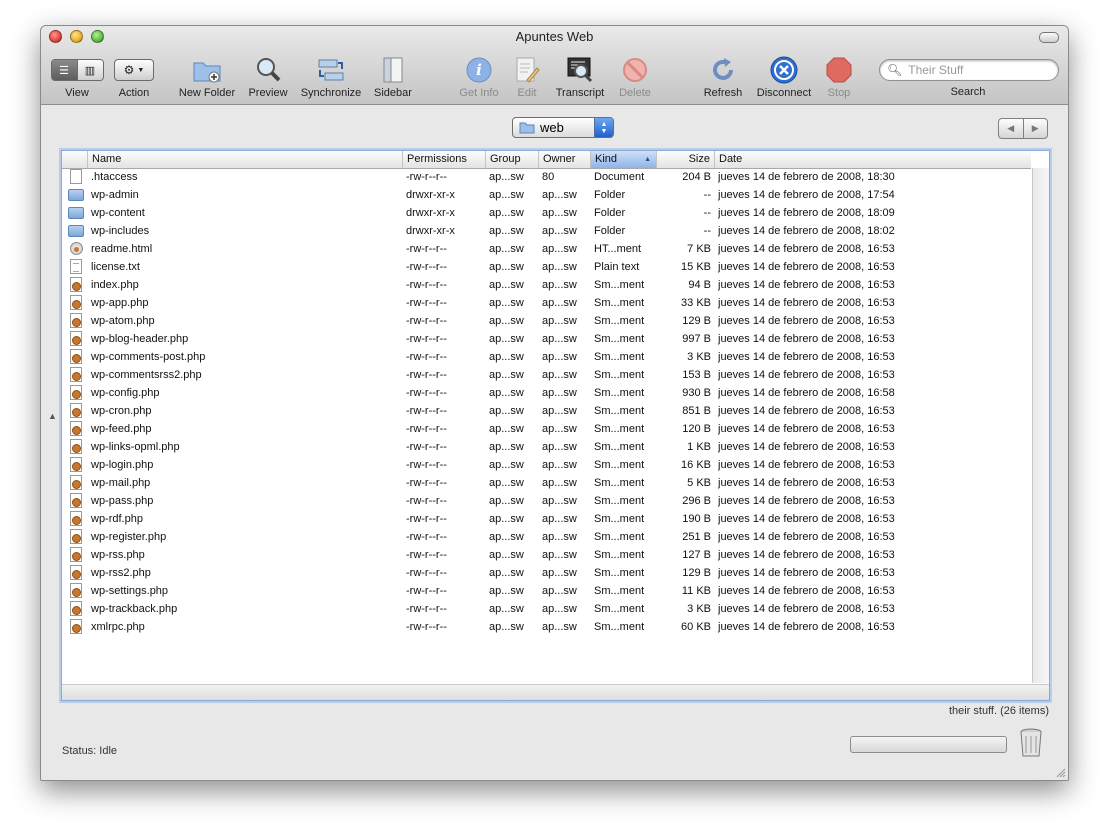 The height and width of the screenshot is (834, 1107). What do you see at coordinates (511, 159) in the screenshot?
I see `column-header-group: Group` at bounding box center [511, 159].